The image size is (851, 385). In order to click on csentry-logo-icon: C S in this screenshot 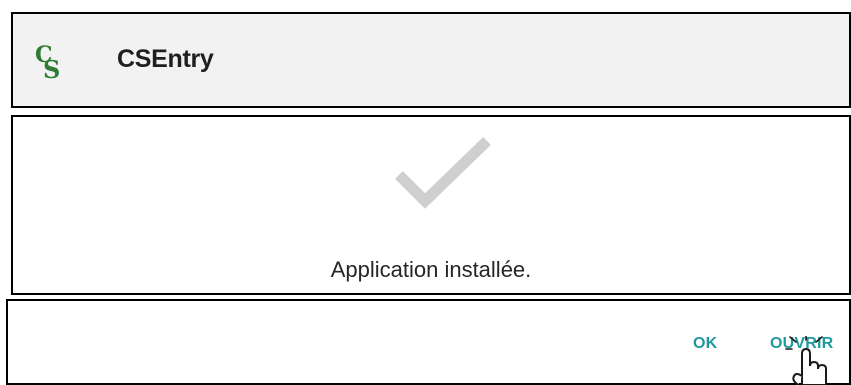, I will do `click(47, 62)`.